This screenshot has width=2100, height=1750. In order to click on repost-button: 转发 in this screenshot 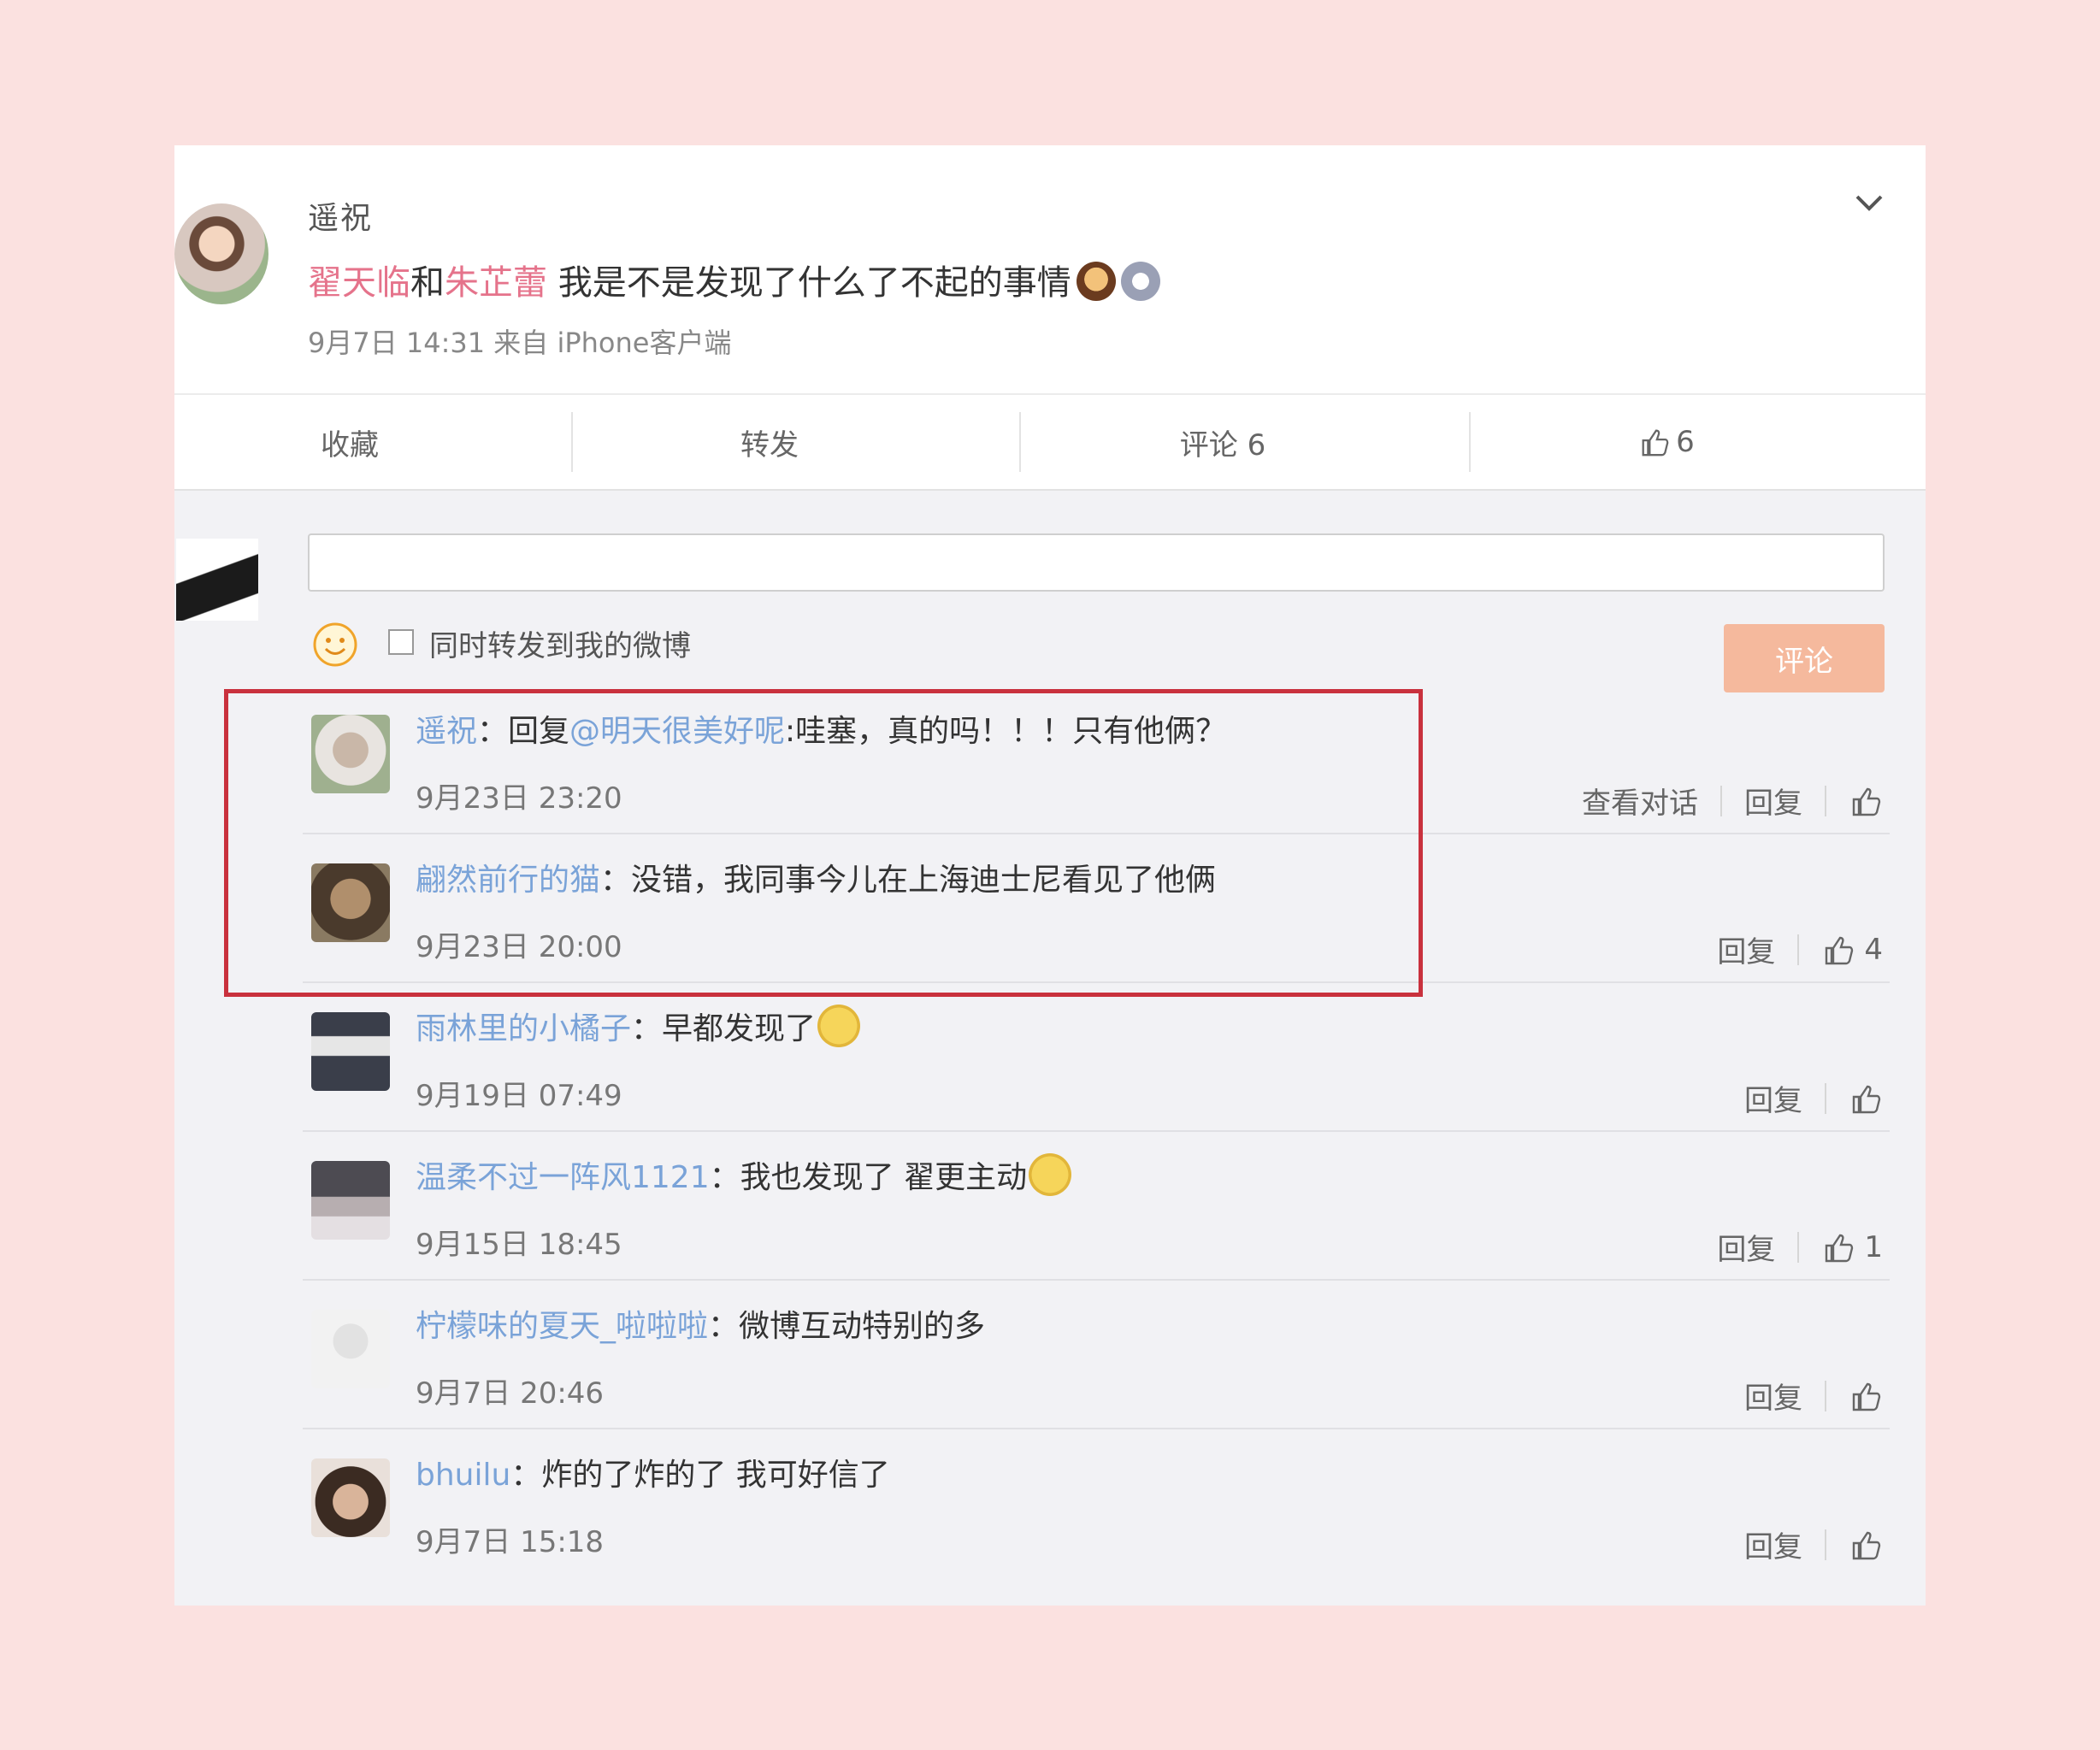, I will do `click(770, 442)`.